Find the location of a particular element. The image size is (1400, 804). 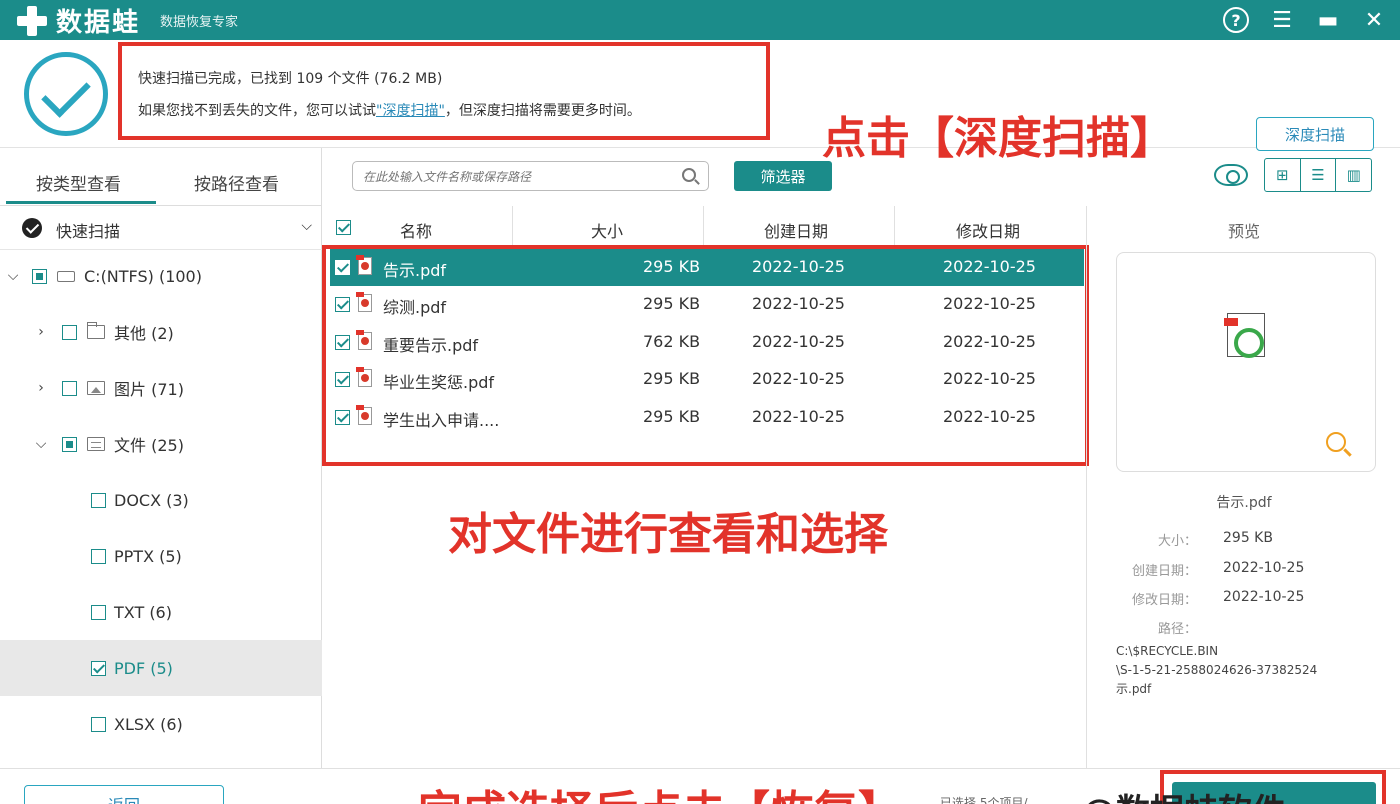

image-icon is located at coordinates (96, 388).